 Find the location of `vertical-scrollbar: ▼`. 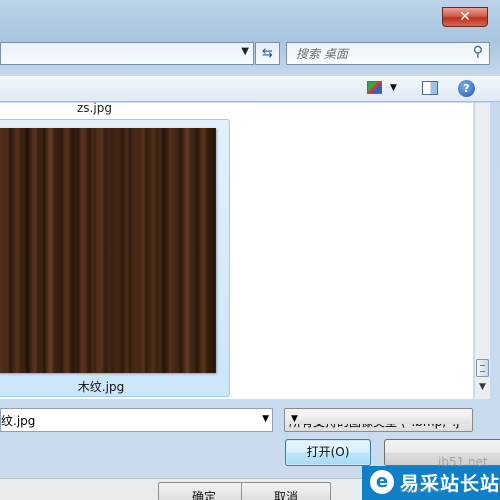

vertical-scrollbar: ▼ is located at coordinates (482, 251).